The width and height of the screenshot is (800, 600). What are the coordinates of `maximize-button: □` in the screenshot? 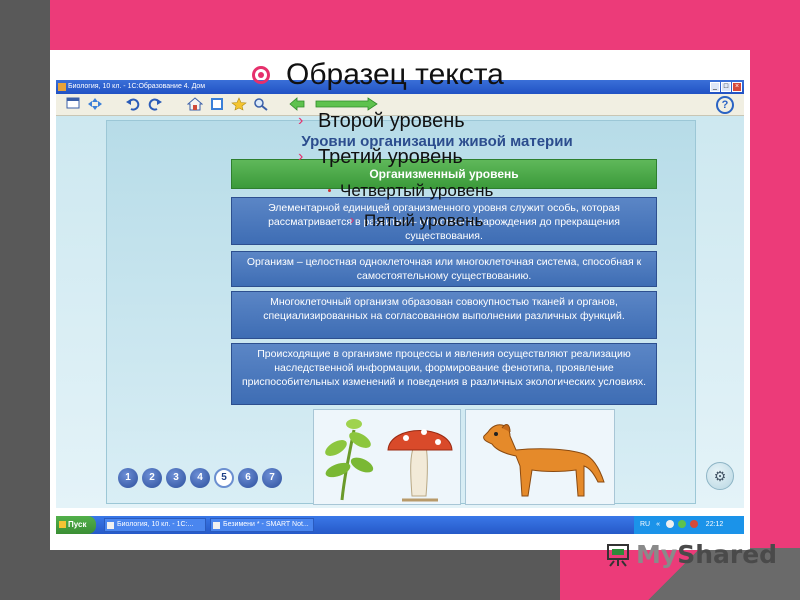 It's located at (726, 87).